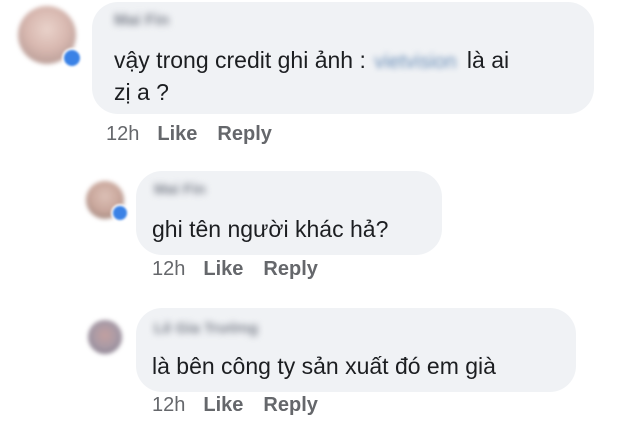  Describe the element at coordinates (240, 60) in the screenshot. I see `comment-text-part: vậy trong credit ghi ảnh :` at that location.